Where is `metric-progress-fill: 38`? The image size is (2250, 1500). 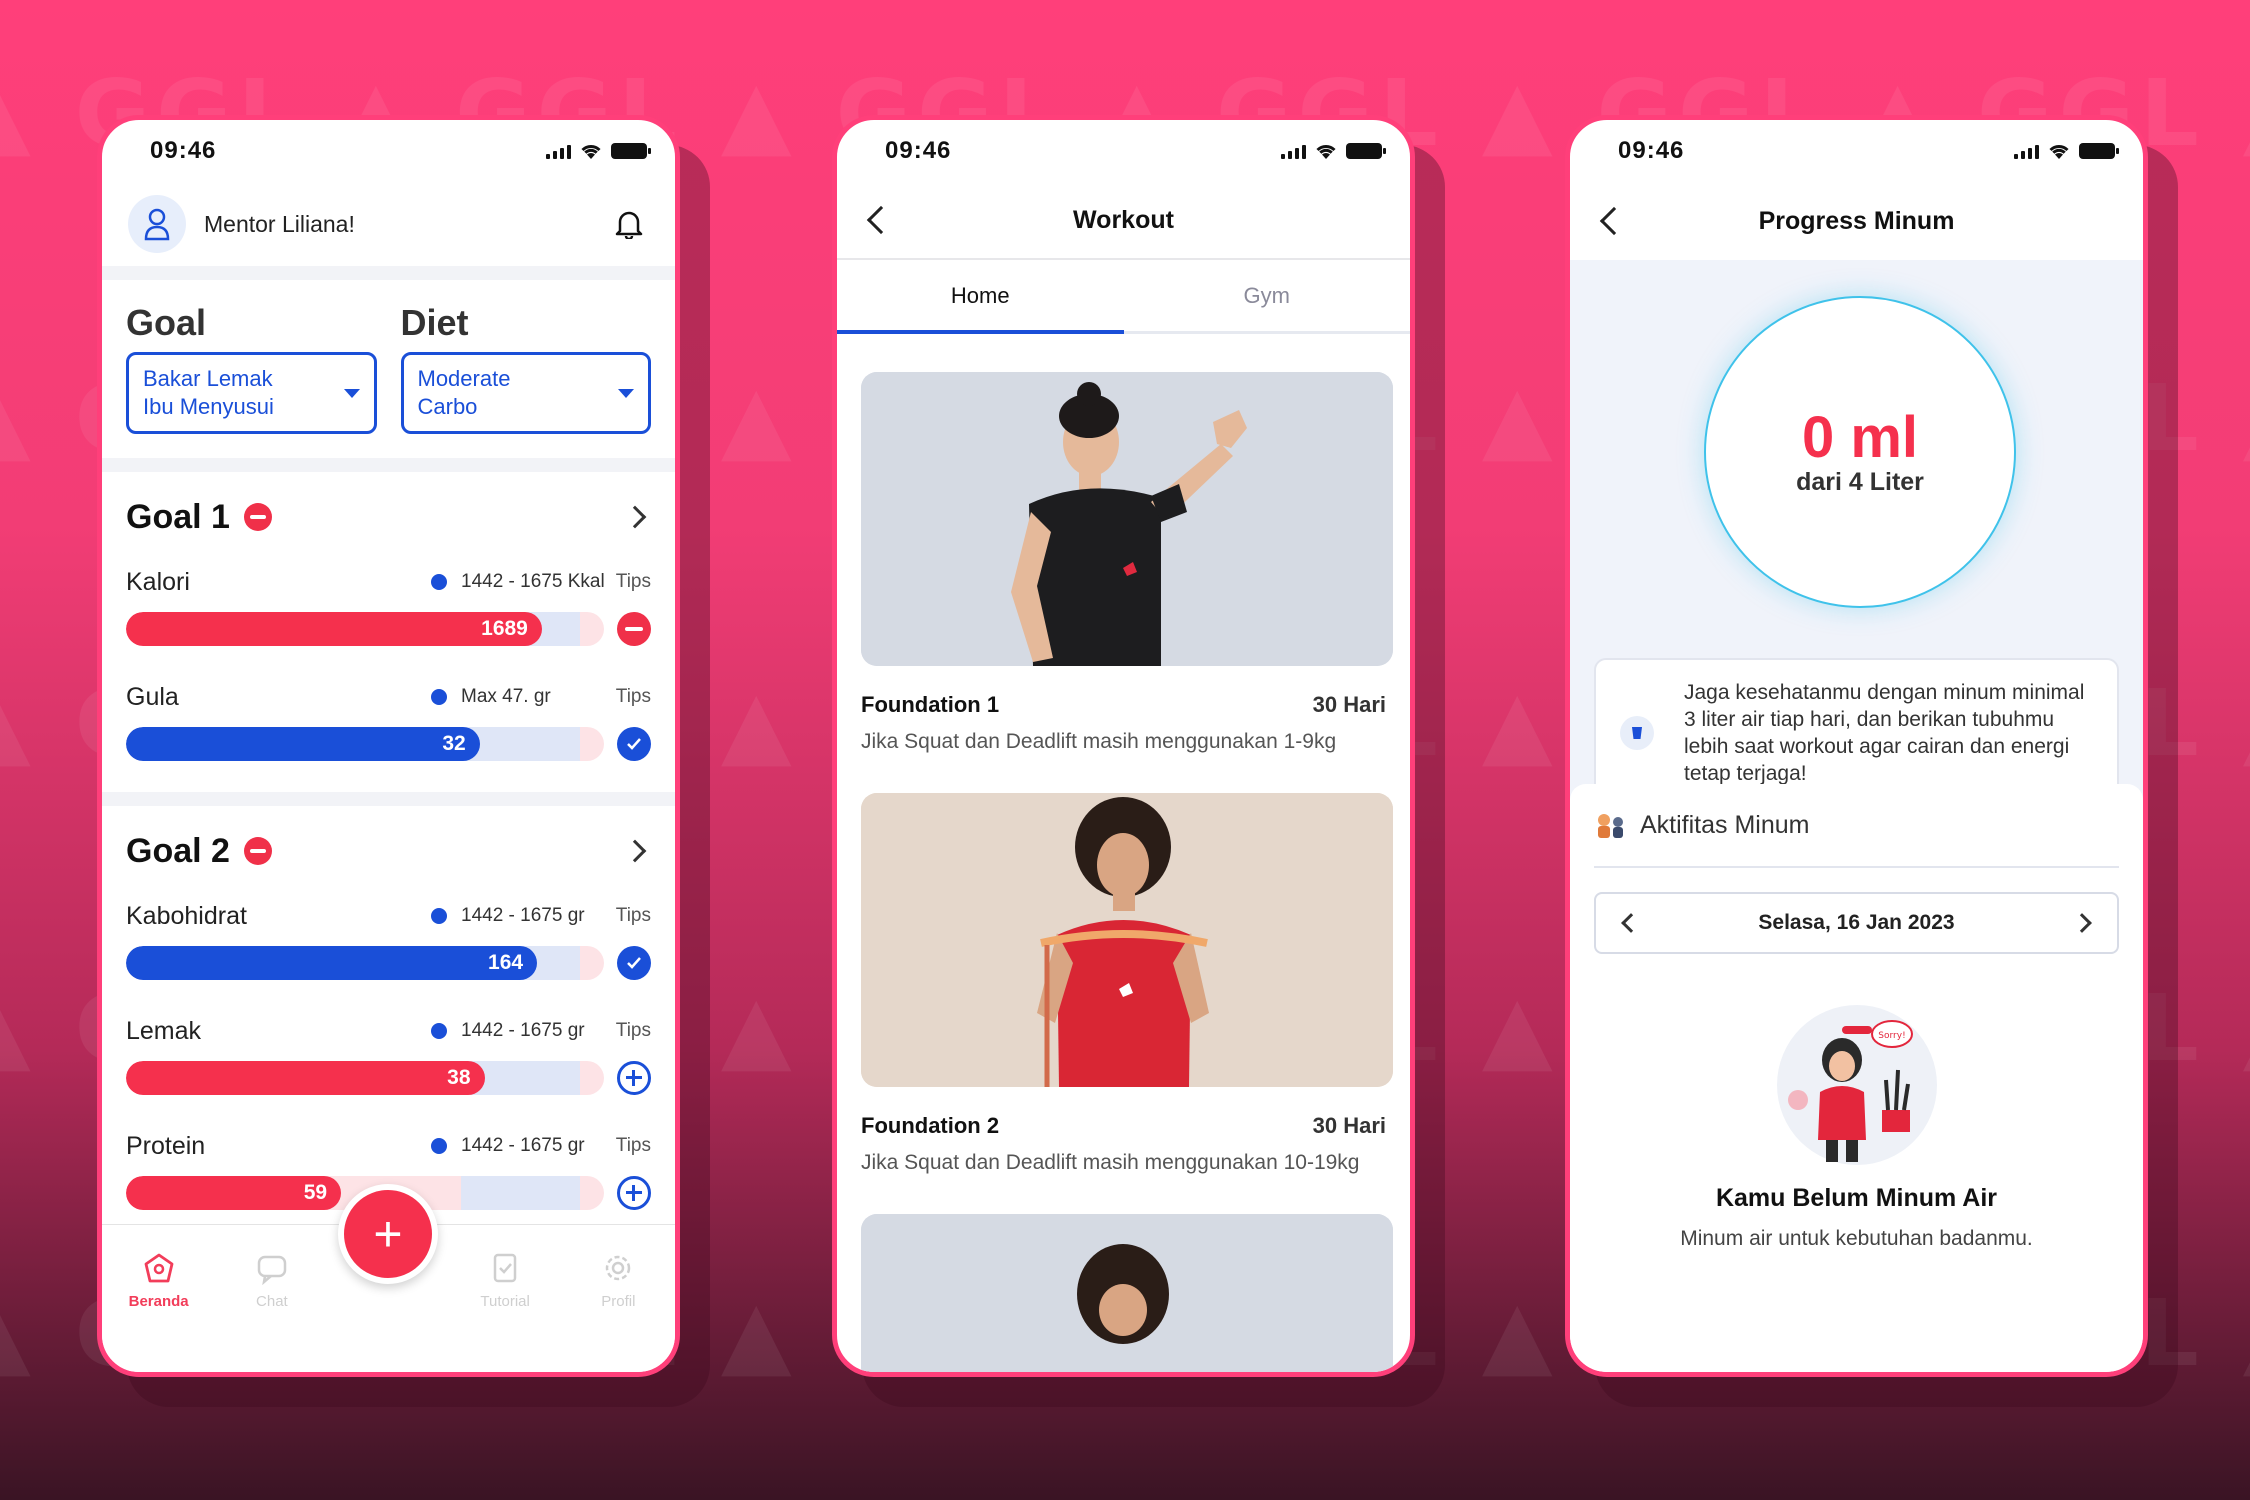 metric-progress-fill: 38 is located at coordinates (305, 1078).